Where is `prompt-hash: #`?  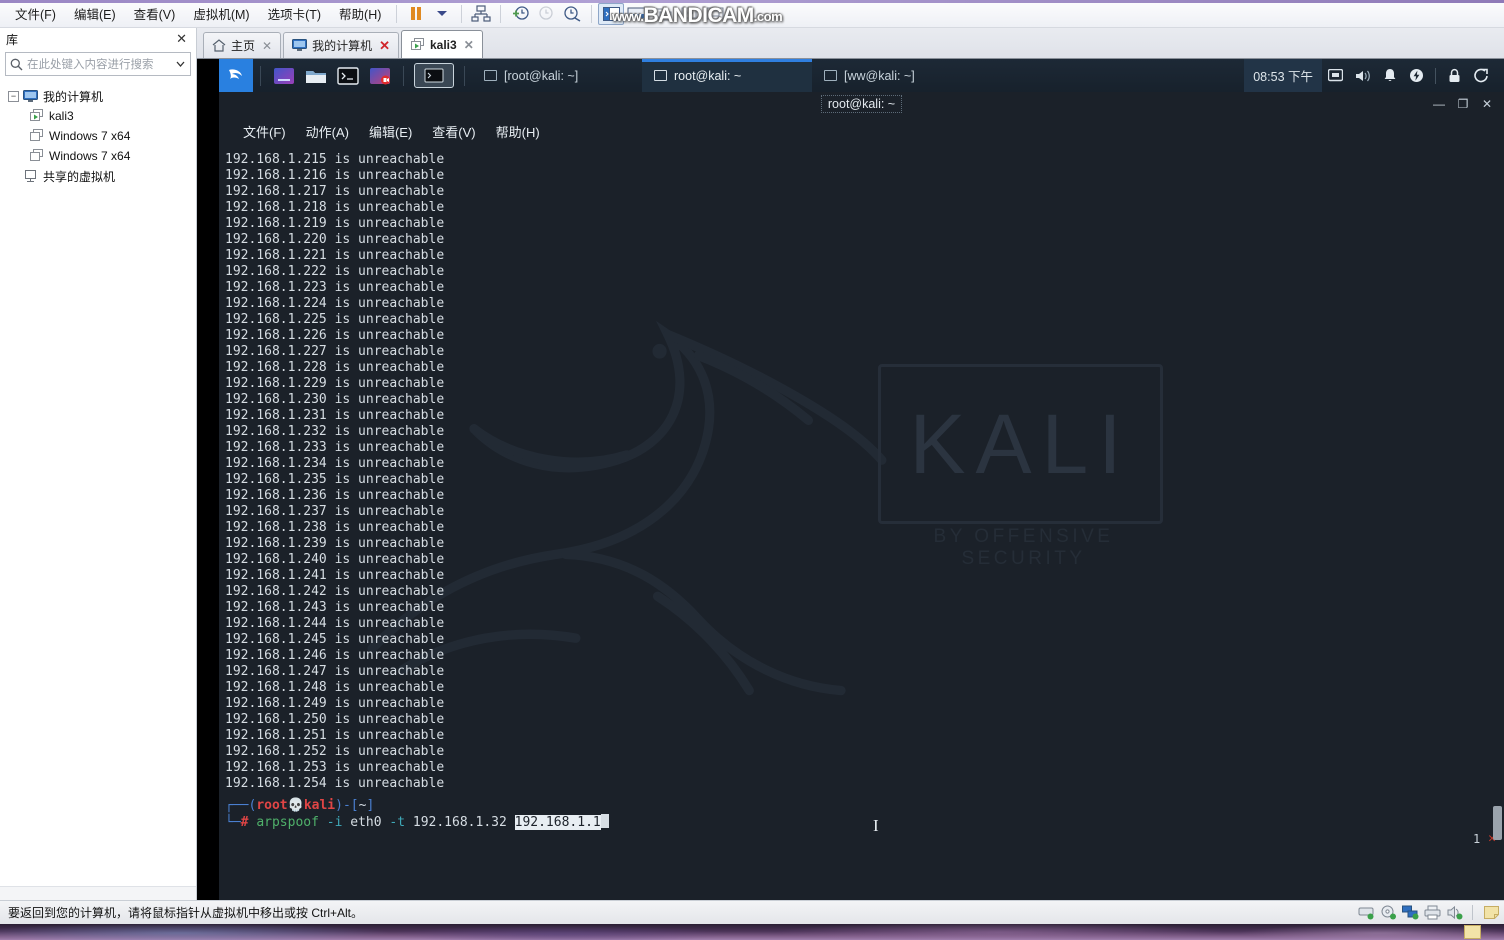
prompt-hash: # is located at coordinates (244, 822).